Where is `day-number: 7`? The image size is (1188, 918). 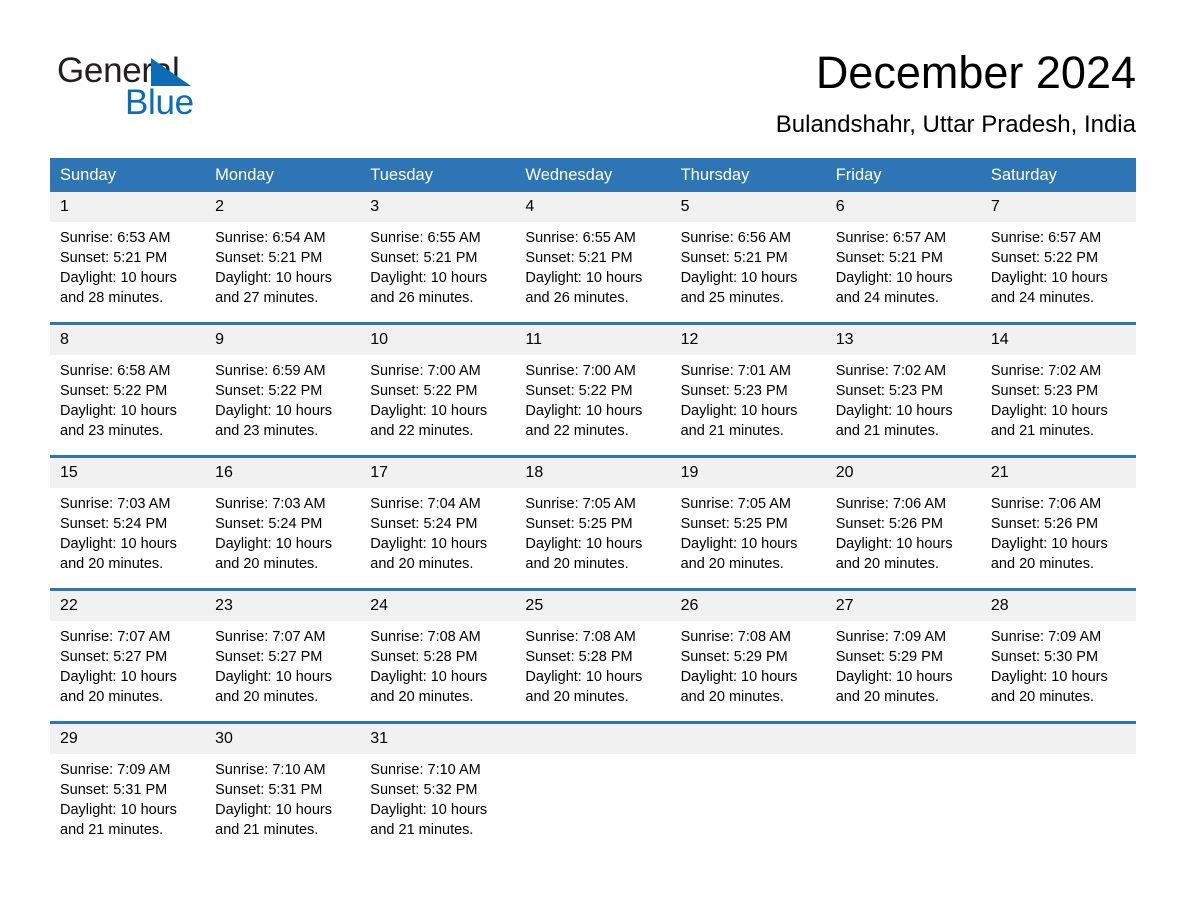
day-number: 7 is located at coordinates (1058, 207).